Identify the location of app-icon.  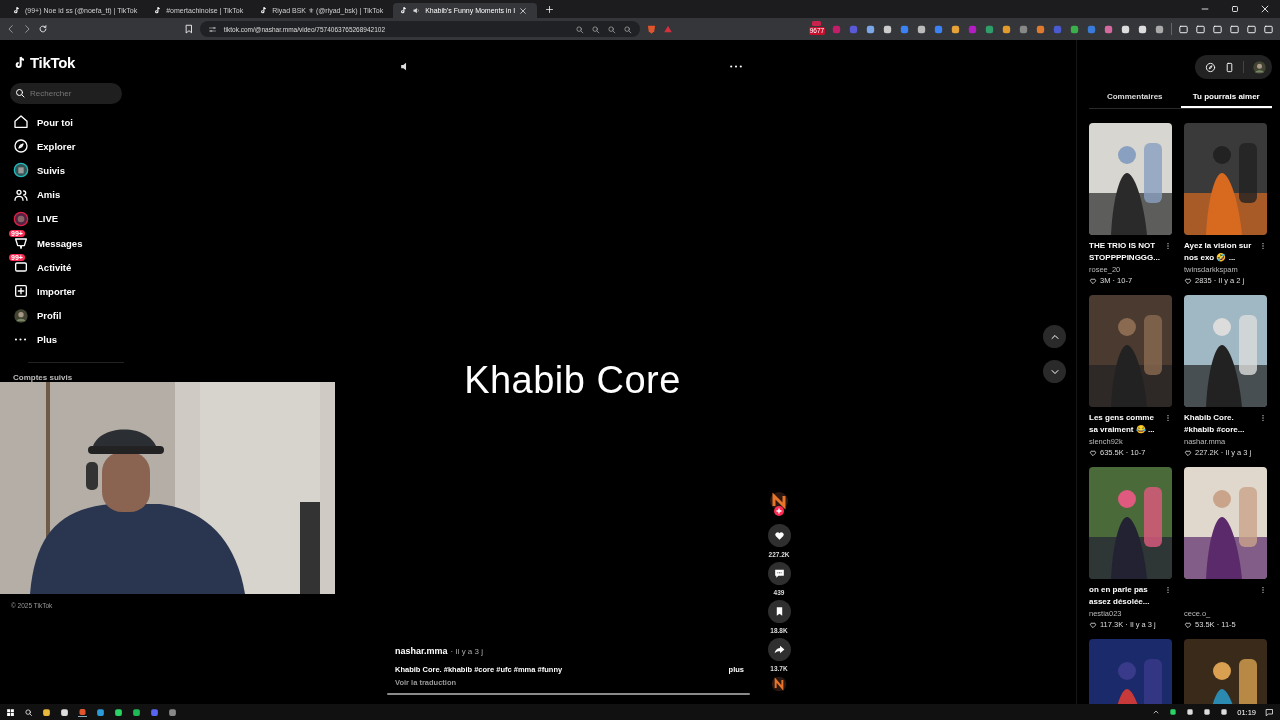
(82, 712).